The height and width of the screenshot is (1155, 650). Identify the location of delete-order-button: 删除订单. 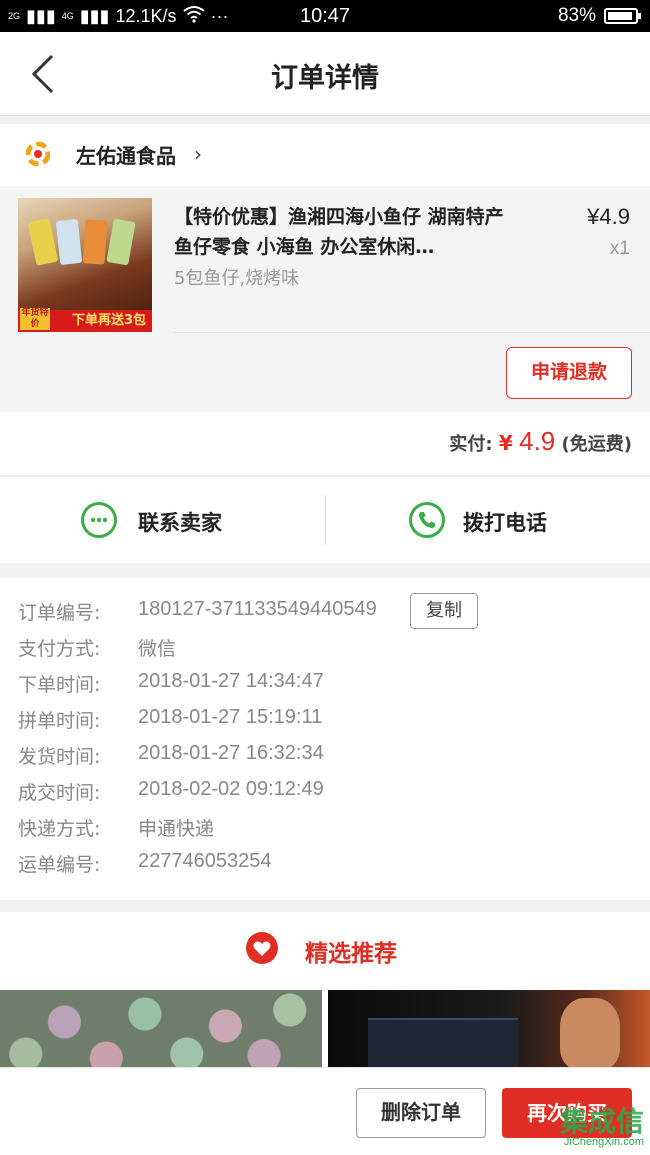
(421, 1113).